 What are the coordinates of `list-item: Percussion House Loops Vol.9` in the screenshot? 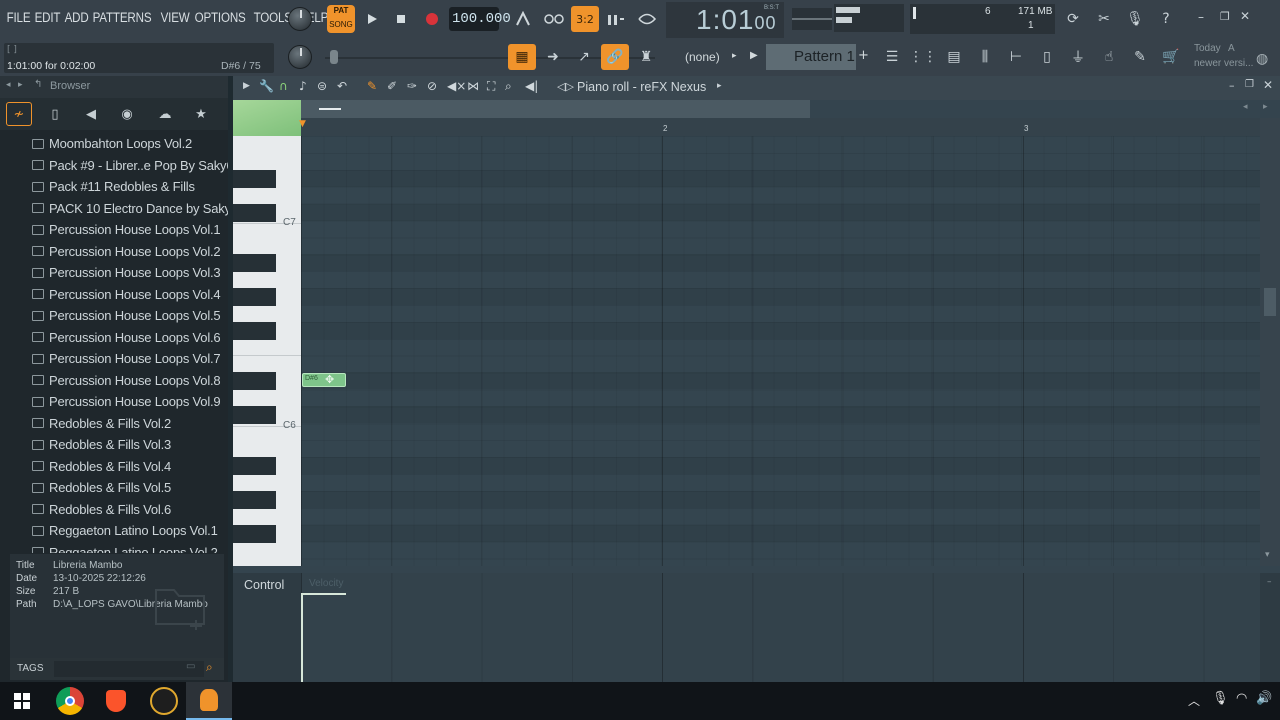 It's located at (126, 401).